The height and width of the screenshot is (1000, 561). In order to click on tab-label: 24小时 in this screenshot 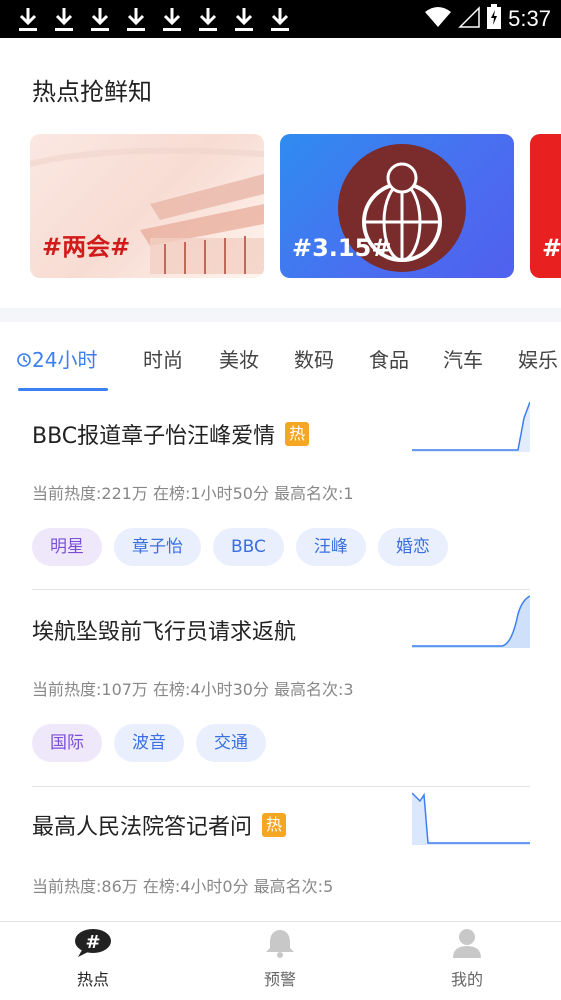, I will do `click(65, 360)`.